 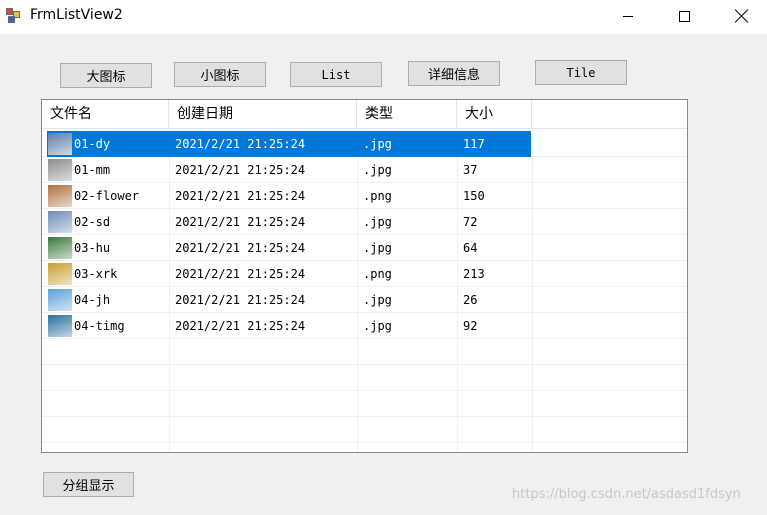 What do you see at coordinates (474, 196) in the screenshot?
I see `cell-size: 150` at bounding box center [474, 196].